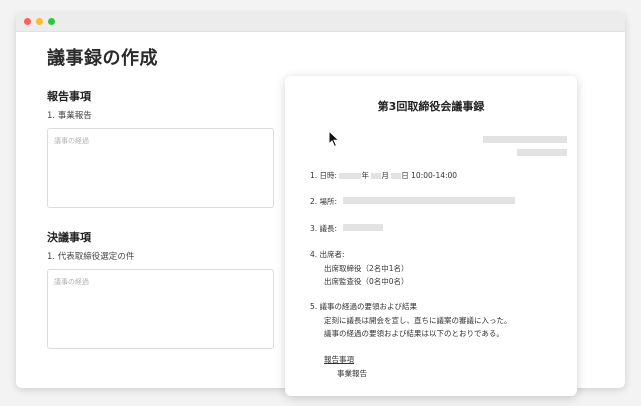 This screenshot has height=406, width=641. What do you see at coordinates (350, 176) in the screenshot?
I see `redacted-year` at bounding box center [350, 176].